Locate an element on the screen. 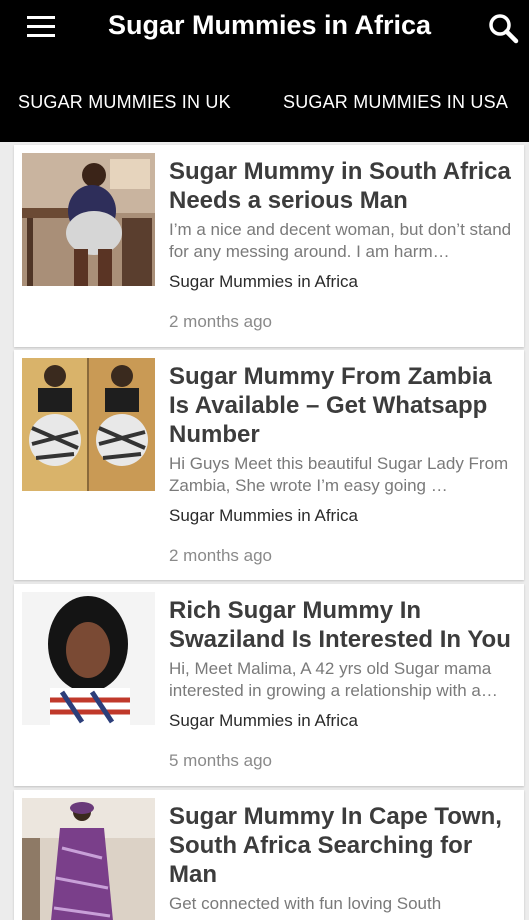  tab-sugar-mummies-usa: SUGAR MUMMIES IN USA is located at coordinates (395, 102).